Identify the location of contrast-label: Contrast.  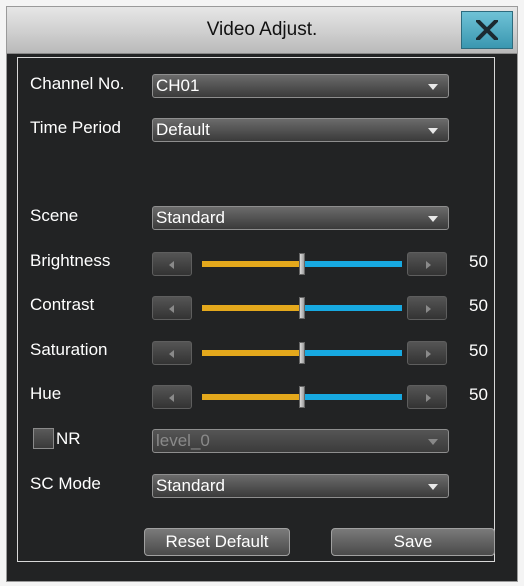
(62, 304).